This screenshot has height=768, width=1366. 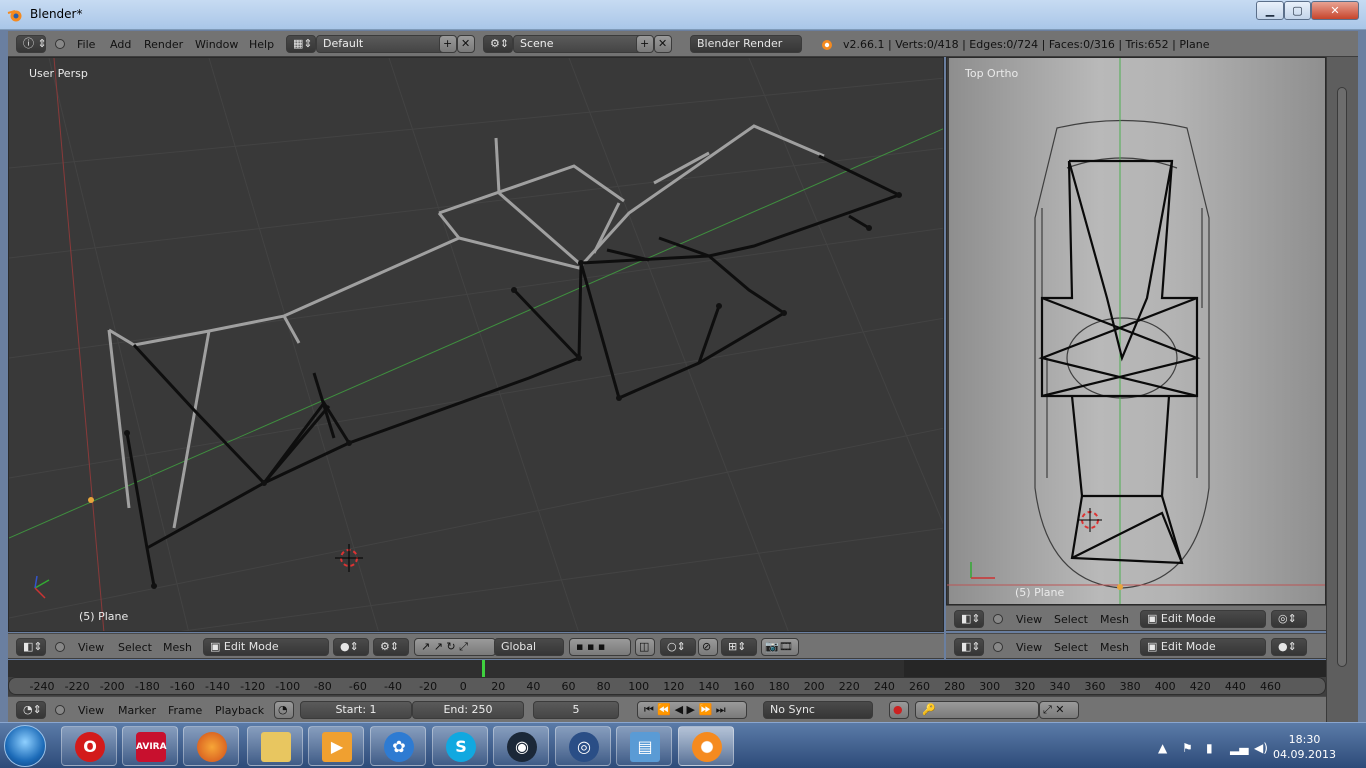 What do you see at coordinates (89, 746) in the screenshot?
I see `taskbar-app-opera: O` at bounding box center [89, 746].